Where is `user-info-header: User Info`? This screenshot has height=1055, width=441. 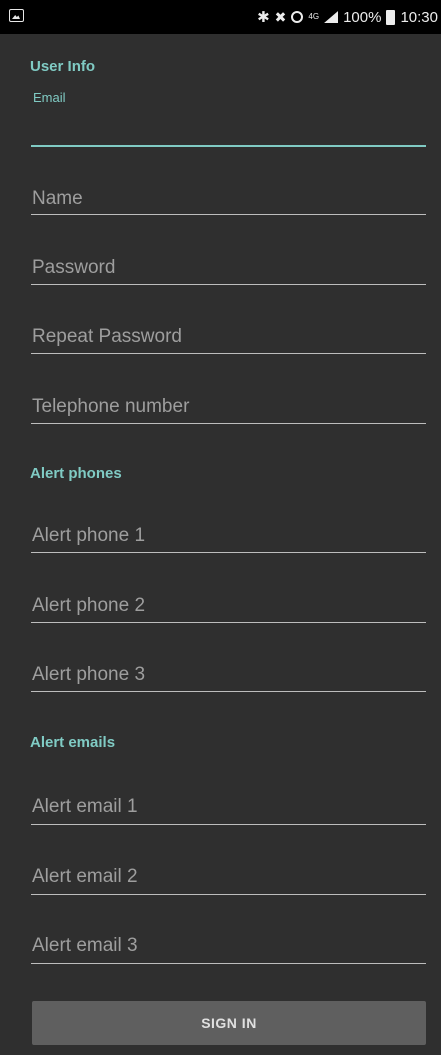
user-info-header: User Info is located at coordinates (63, 66).